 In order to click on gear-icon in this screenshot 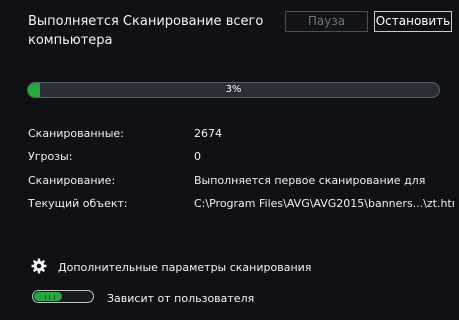, I will do `click(39, 266)`.